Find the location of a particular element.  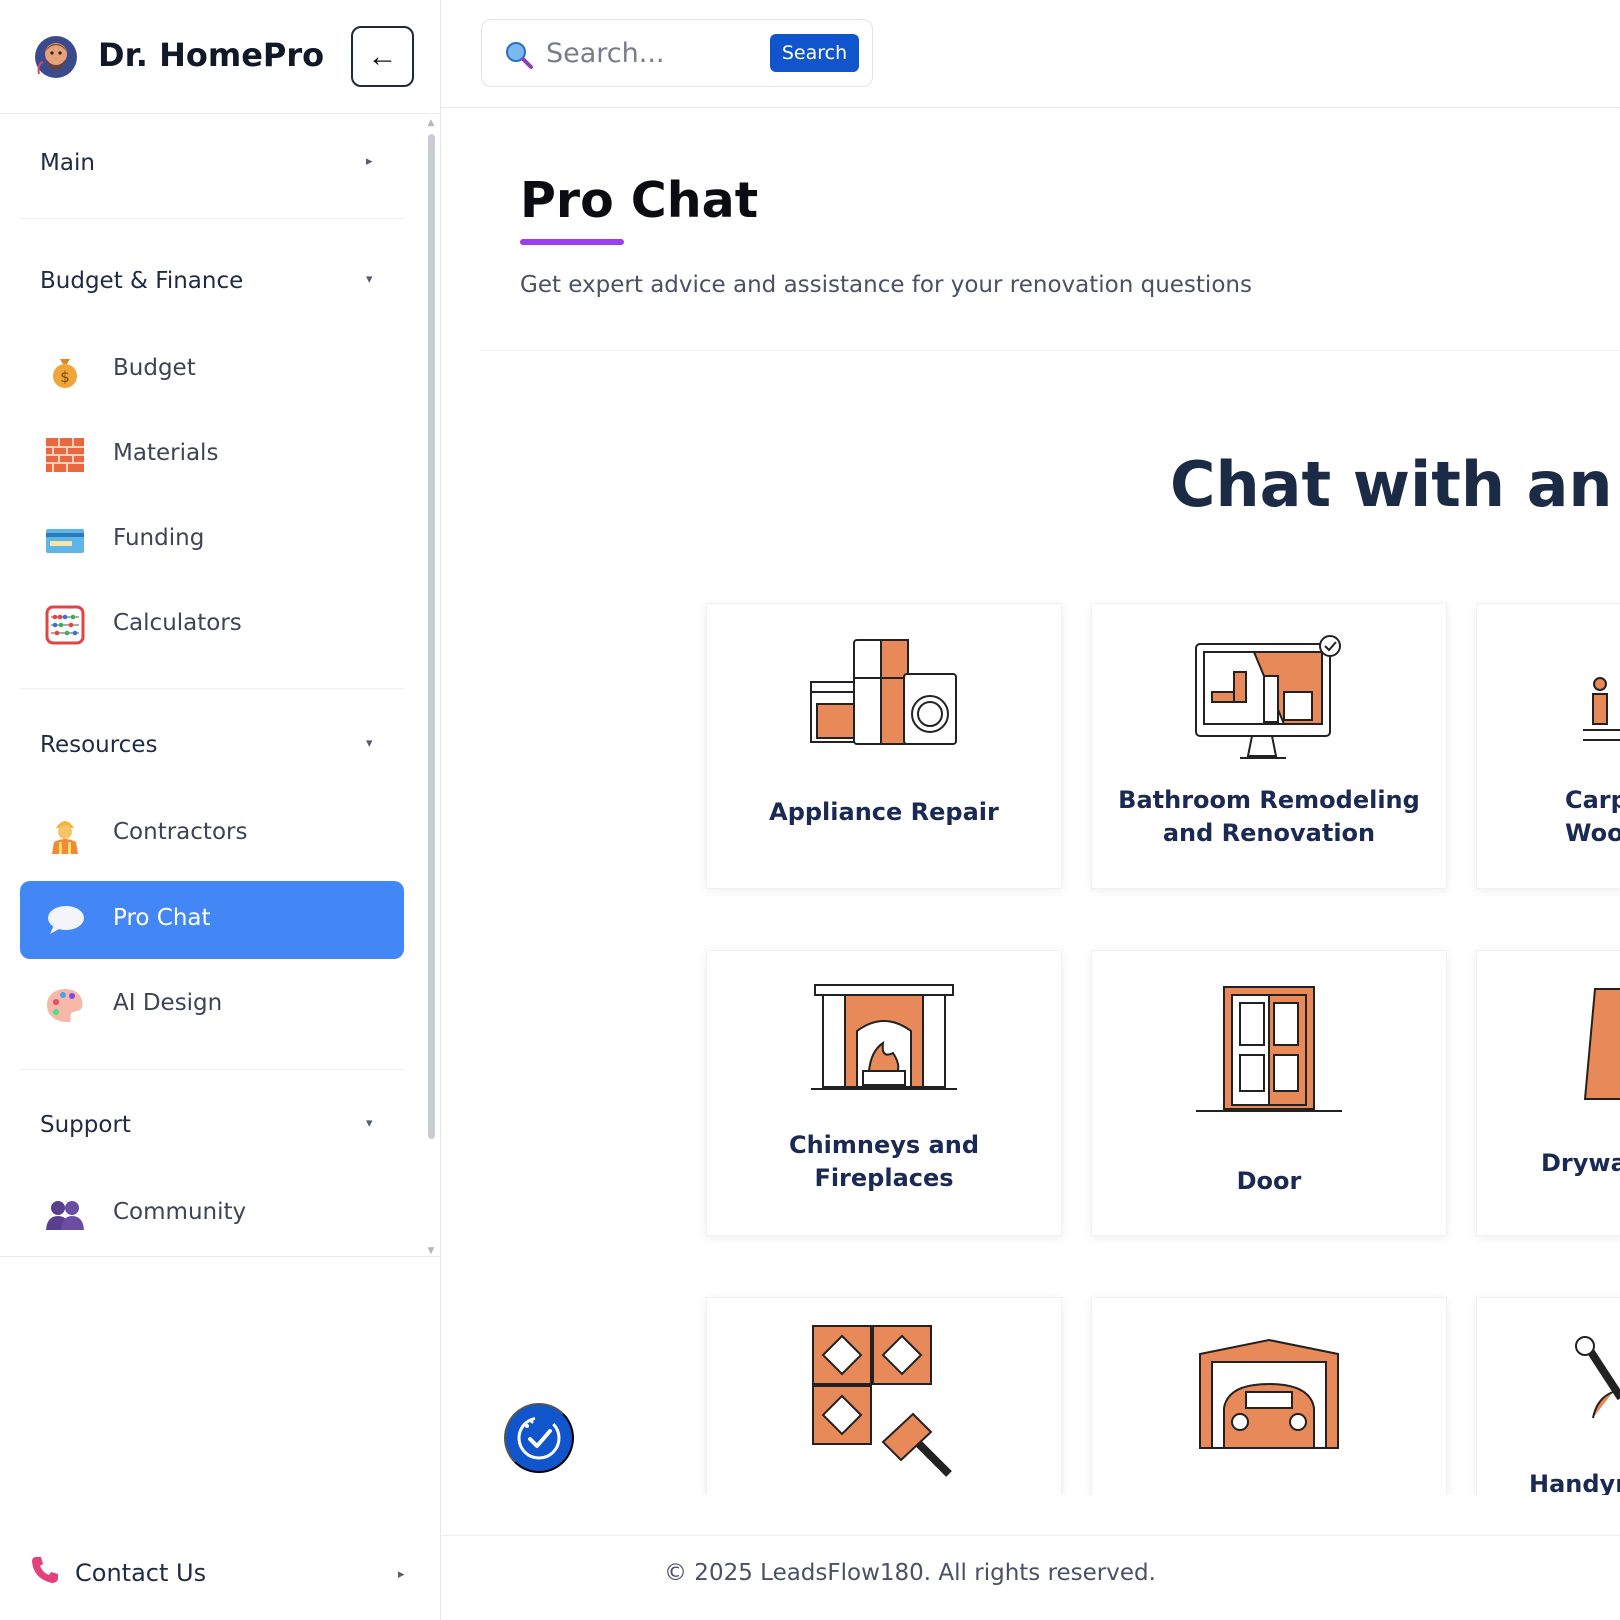

sidebar-item-label: AI Design is located at coordinates (168, 1003).